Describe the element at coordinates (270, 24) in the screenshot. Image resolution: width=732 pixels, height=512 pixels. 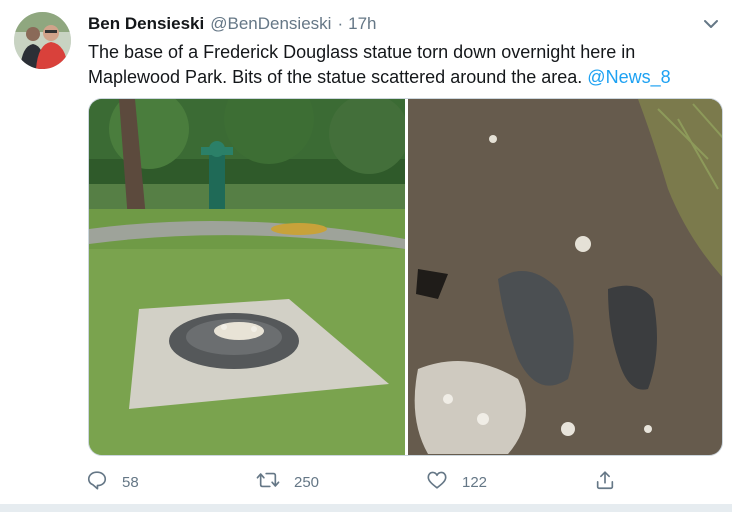
I see `author-handle: @BenDensieski` at that location.